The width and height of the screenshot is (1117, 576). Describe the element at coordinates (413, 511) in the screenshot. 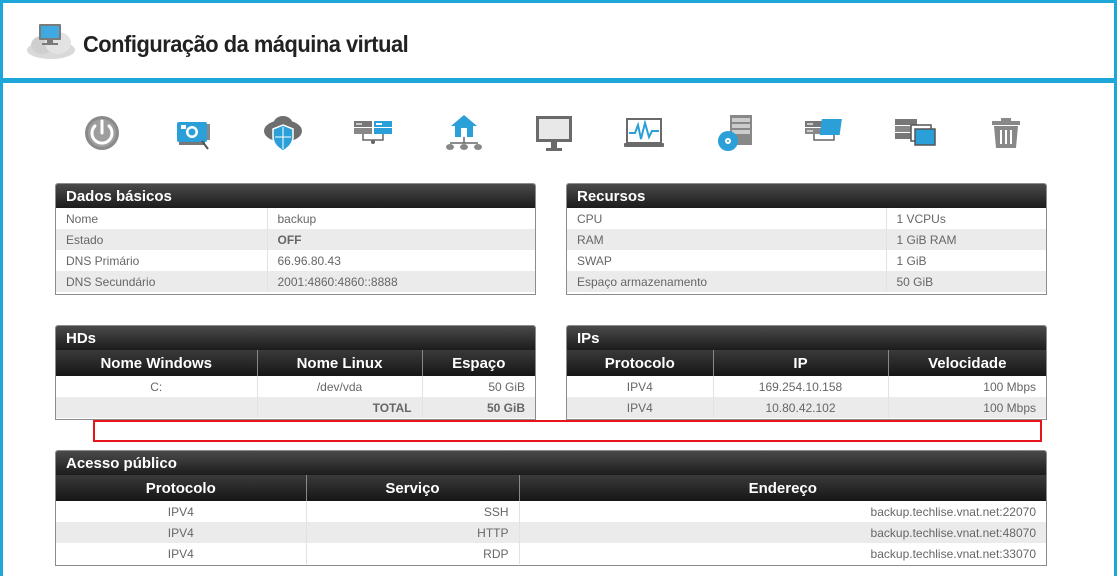

I see `service-cell: SSH` at that location.